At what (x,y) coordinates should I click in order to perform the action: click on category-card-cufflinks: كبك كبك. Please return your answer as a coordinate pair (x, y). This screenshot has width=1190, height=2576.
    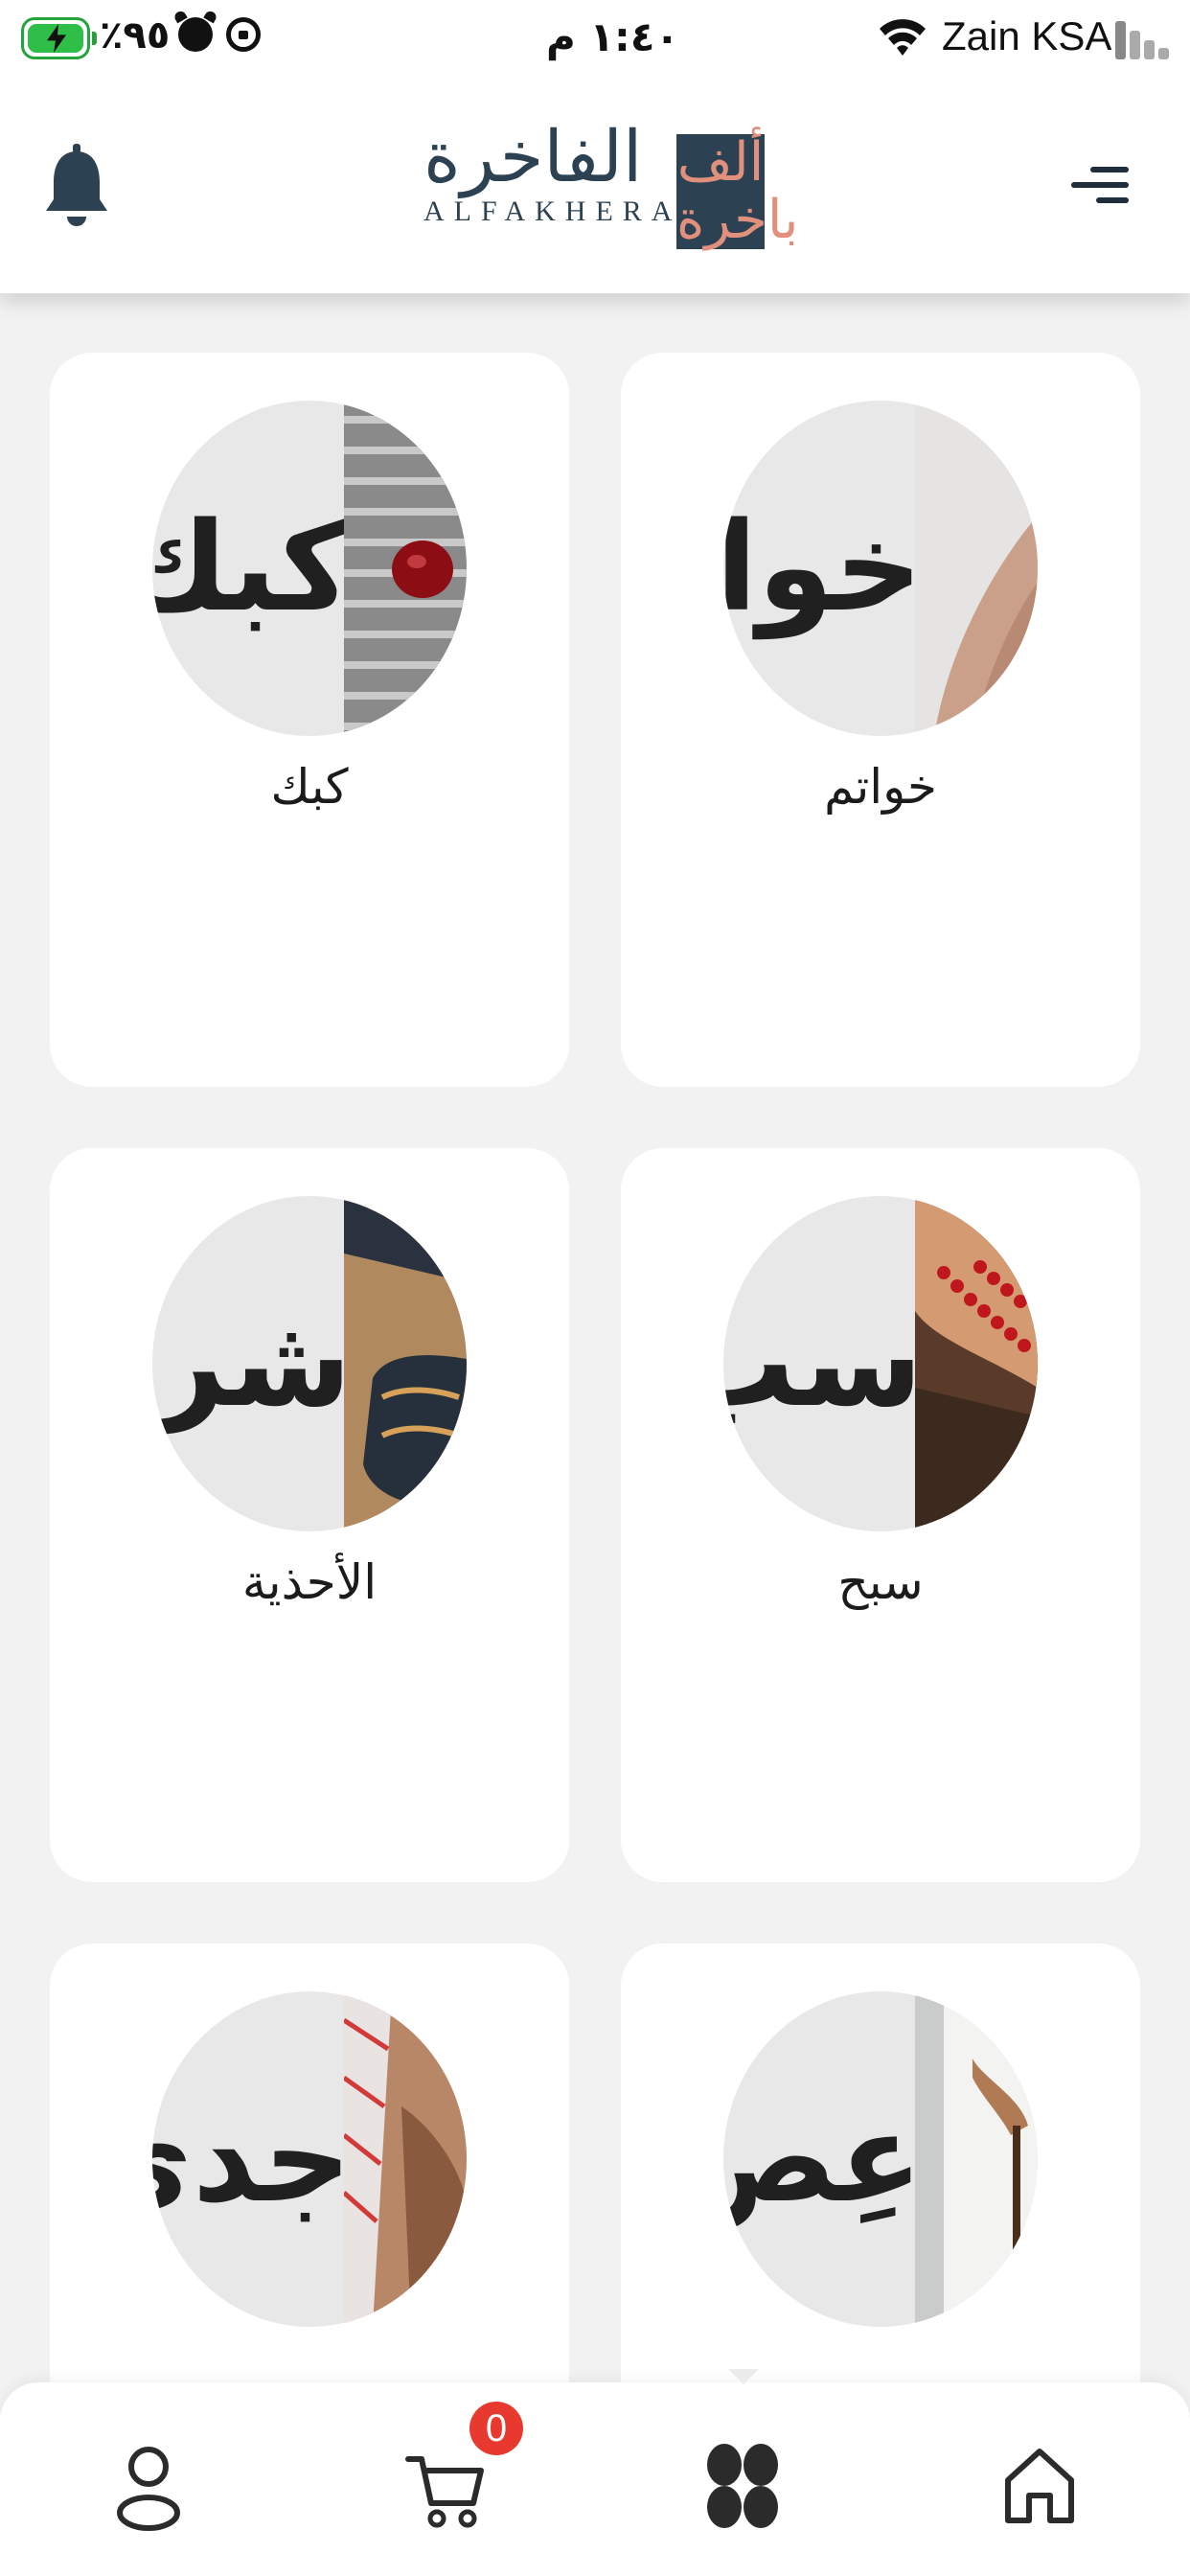
    Looking at the image, I should click on (310, 720).